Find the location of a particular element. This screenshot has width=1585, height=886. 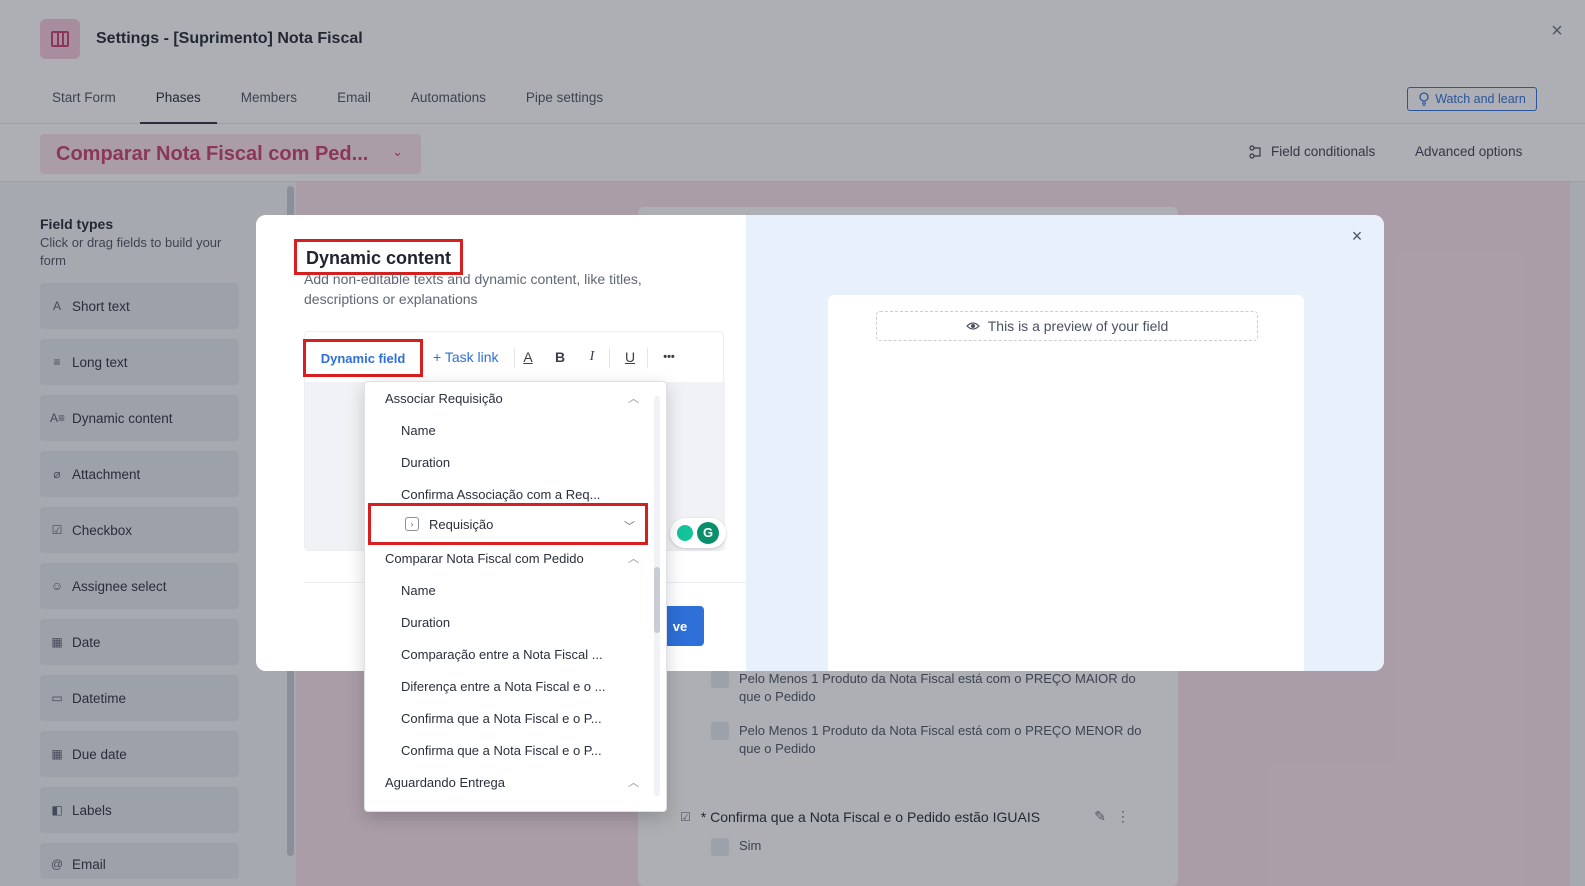

preview-note-label: This is a preview of your field is located at coordinates (1078, 326).